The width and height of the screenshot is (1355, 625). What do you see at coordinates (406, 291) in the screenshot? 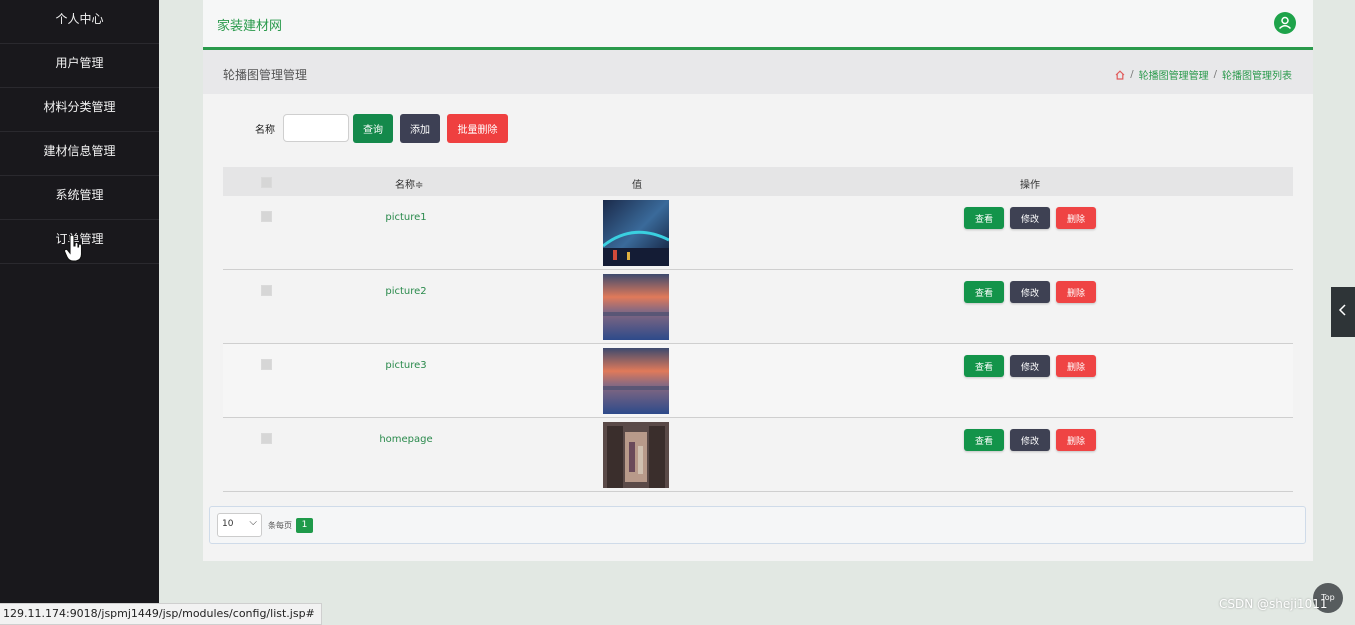
I see `row-name: picture2` at bounding box center [406, 291].